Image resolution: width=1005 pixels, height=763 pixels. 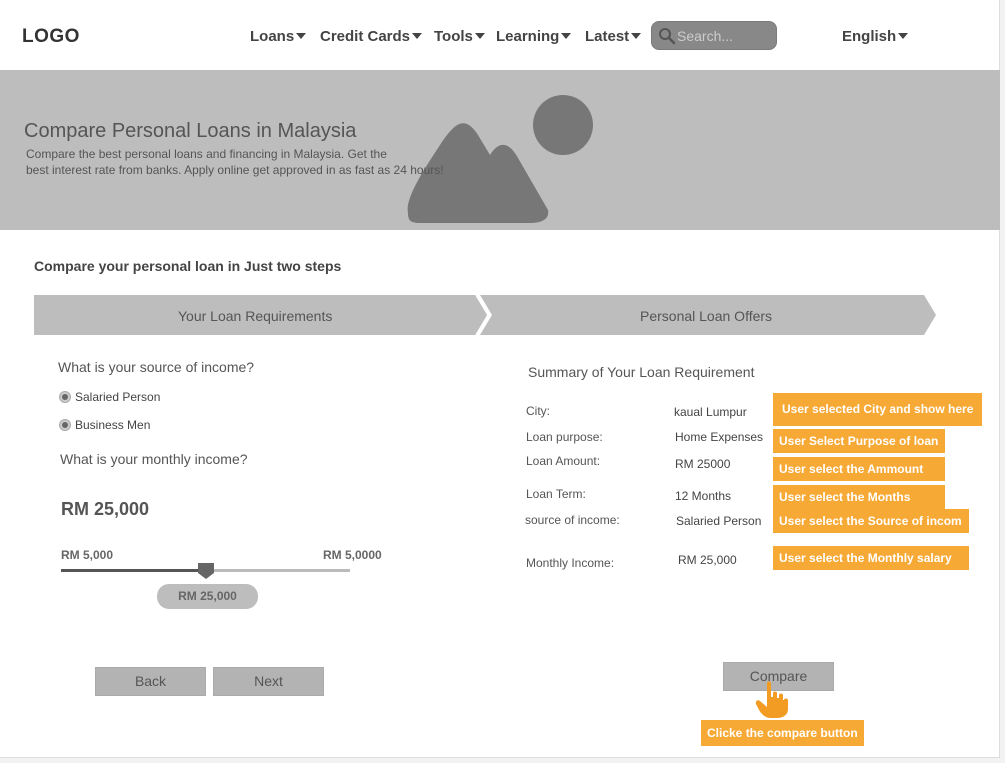 I want to click on range-max-label: RM 5,0000, so click(x=352, y=555).